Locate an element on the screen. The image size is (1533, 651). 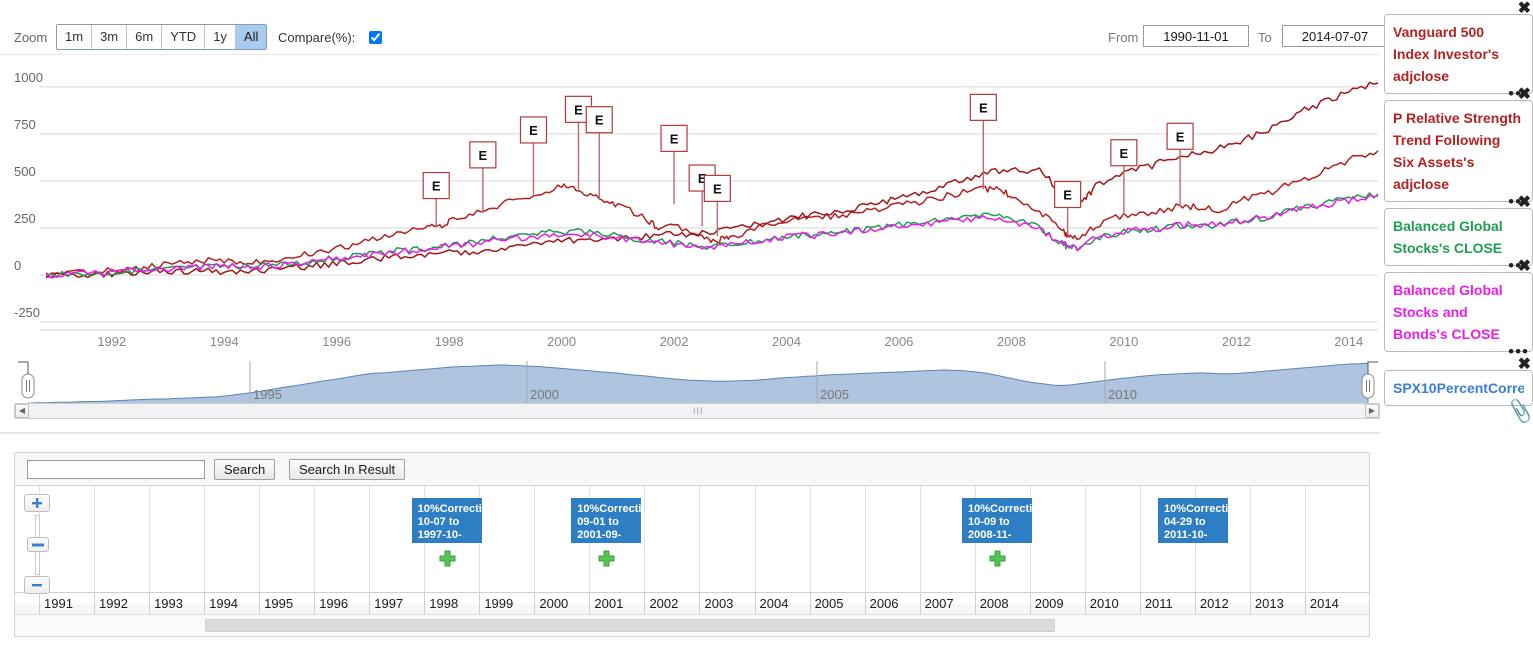
svg-text: 1995 is located at coordinates (267, 394).